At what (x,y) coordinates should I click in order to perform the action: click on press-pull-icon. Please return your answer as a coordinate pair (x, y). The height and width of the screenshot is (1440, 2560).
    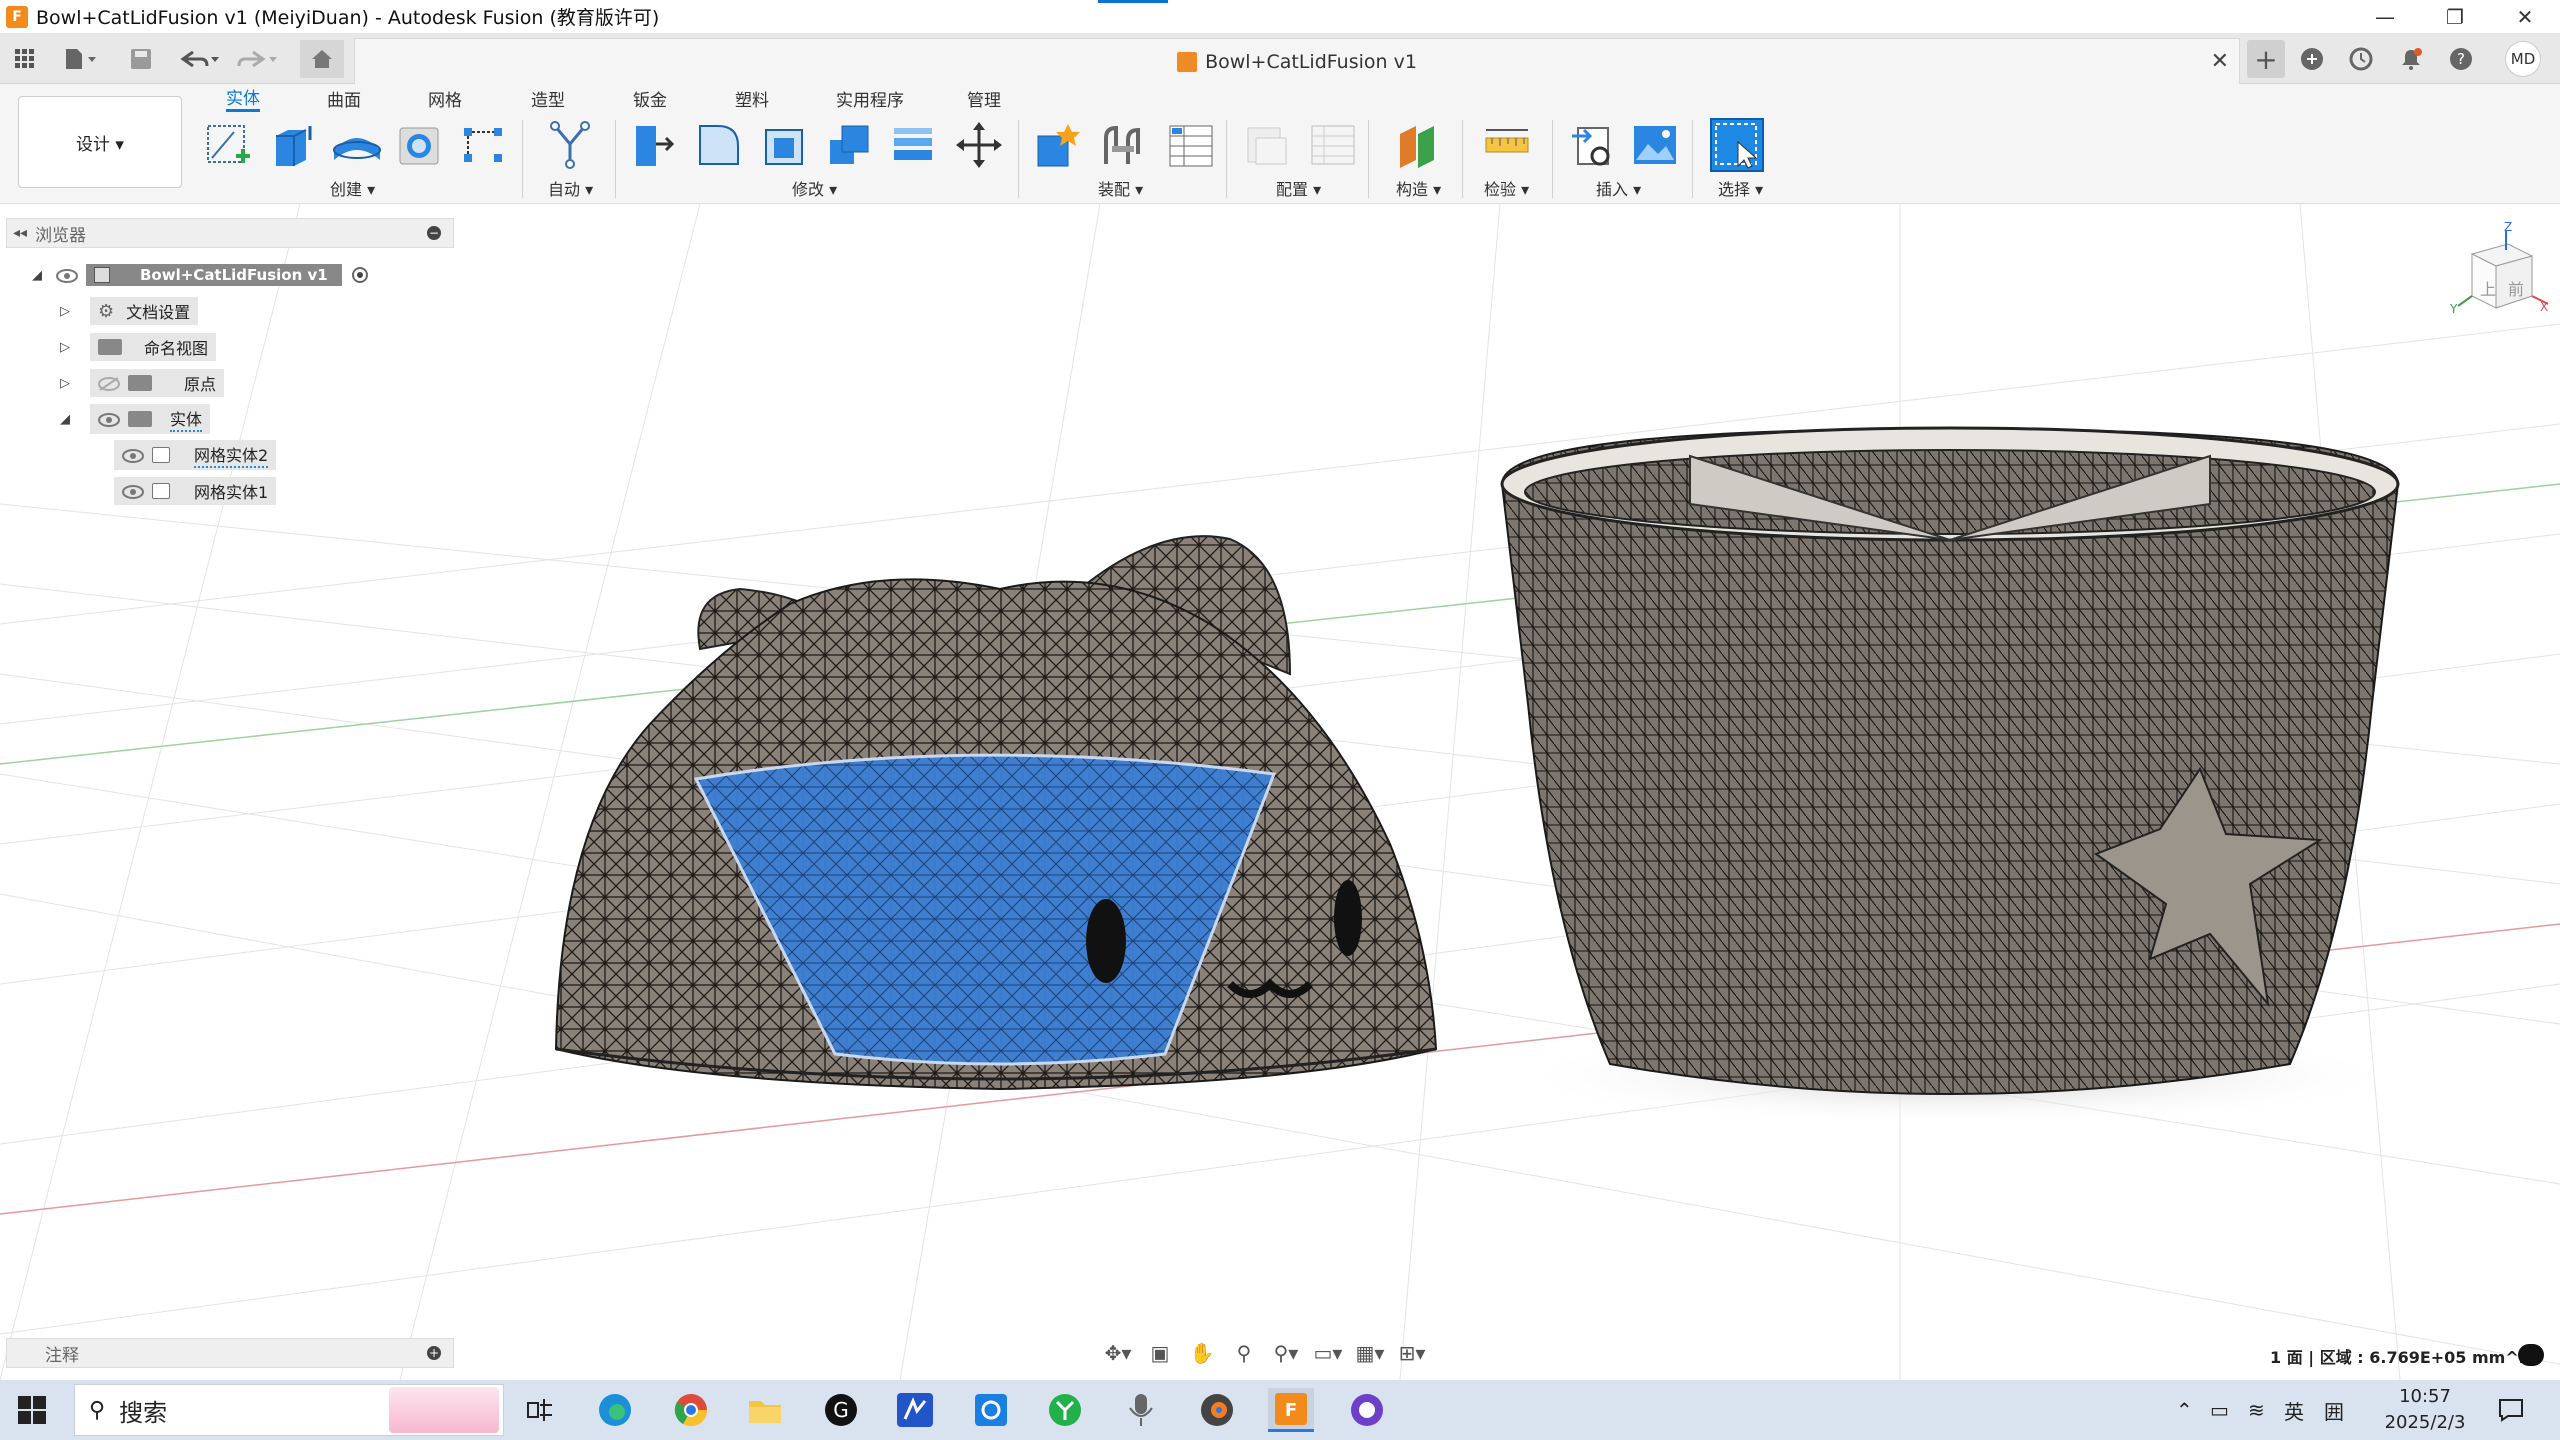
    Looking at the image, I should click on (653, 145).